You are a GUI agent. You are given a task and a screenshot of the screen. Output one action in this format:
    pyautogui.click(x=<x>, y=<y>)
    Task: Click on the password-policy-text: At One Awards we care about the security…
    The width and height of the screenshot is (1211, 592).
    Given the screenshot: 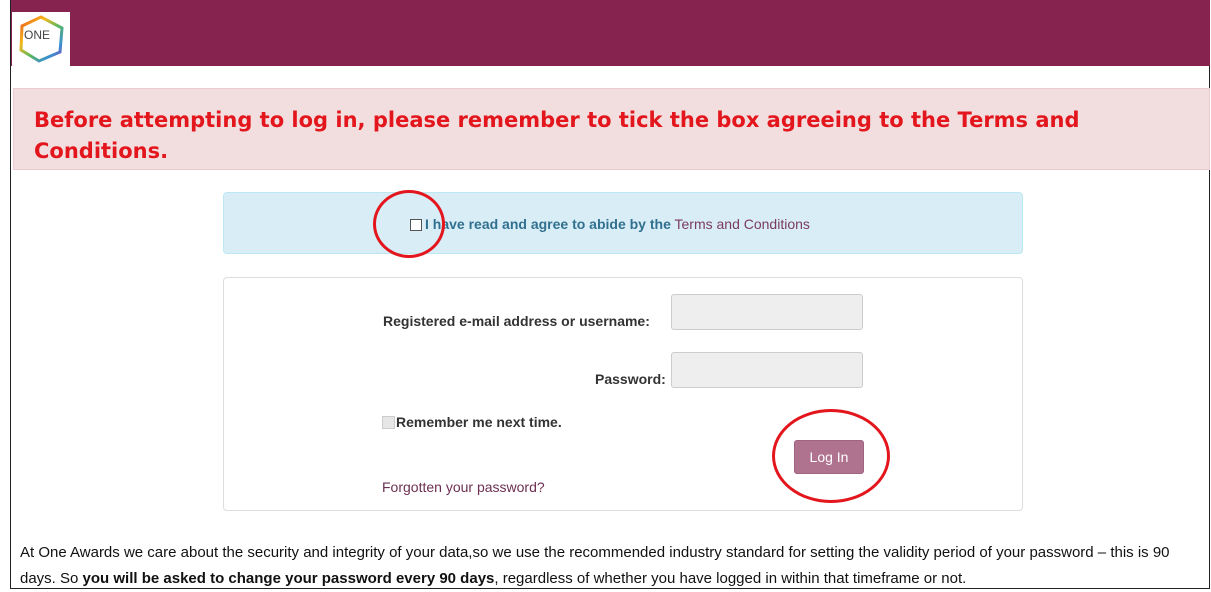 What is the action you would take?
    pyautogui.click(x=612, y=566)
    